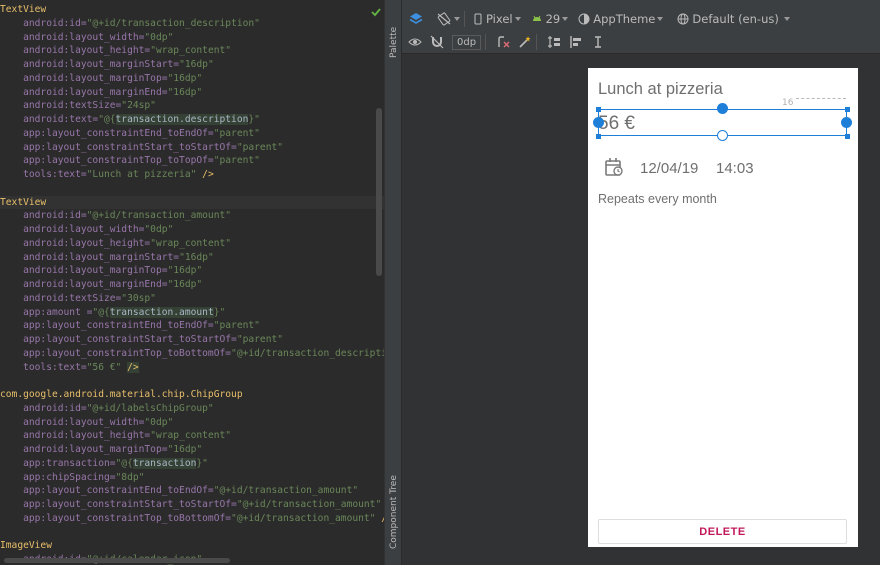 This screenshot has width=880, height=565. What do you see at coordinates (415, 42) in the screenshot?
I see `view-options-button` at bounding box center [415, 42].